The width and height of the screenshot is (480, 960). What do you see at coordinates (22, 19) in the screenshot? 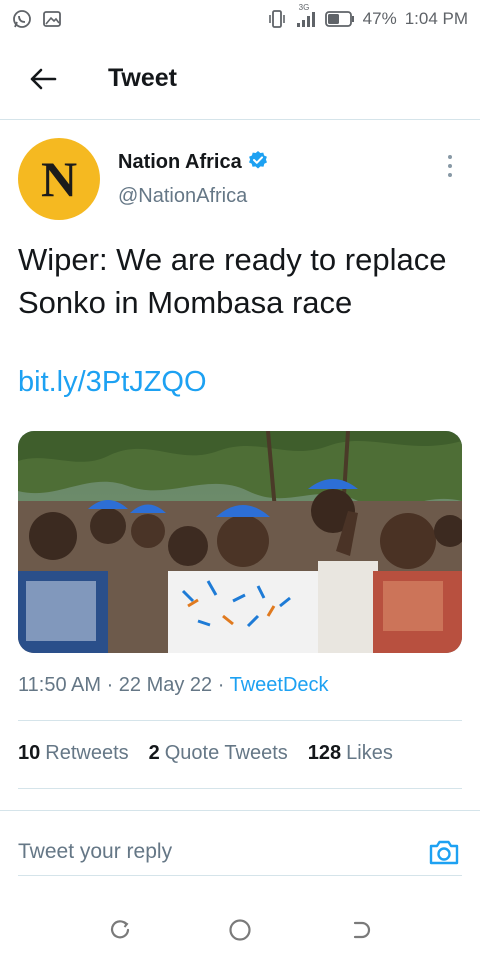
I see `whatsapp-icon` at bounding box center [22, 19].